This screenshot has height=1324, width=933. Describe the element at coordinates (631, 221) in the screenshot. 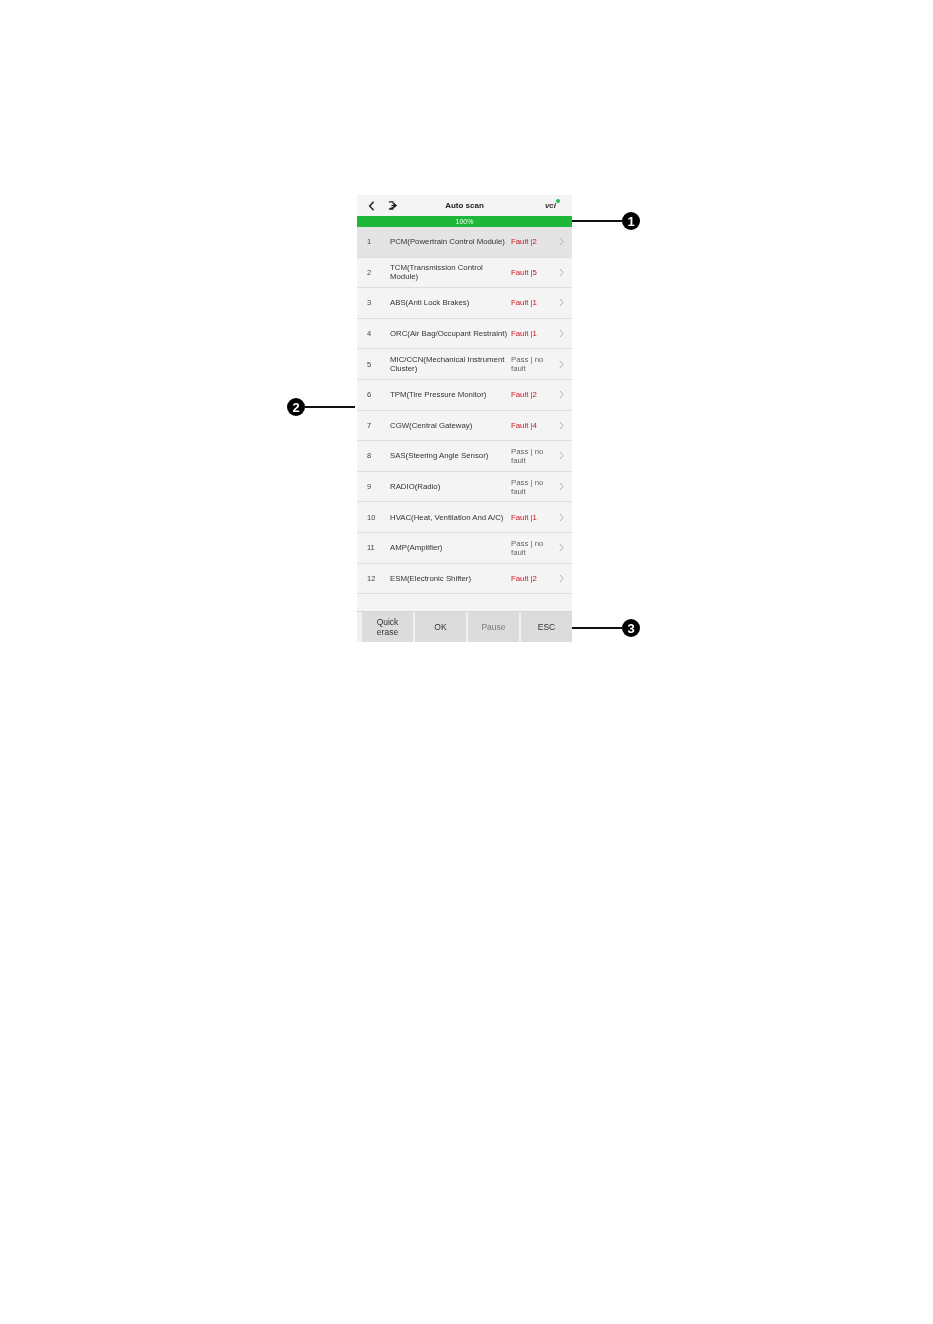

I see `callout-badge: 1` at that location.